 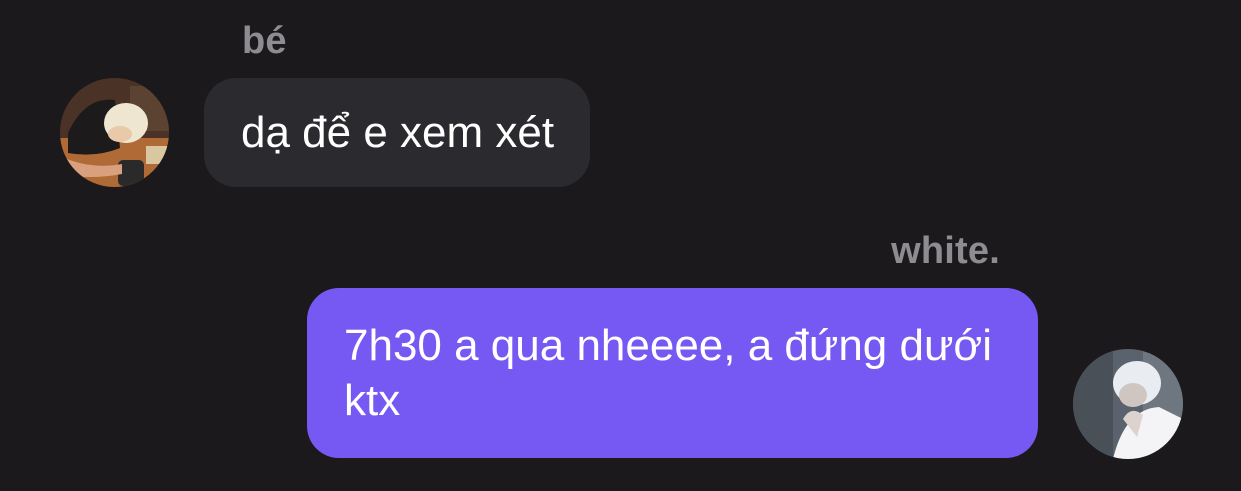 I want to click on message-bubble-received: dạ để e xem xét, so click(x=397, y=132).